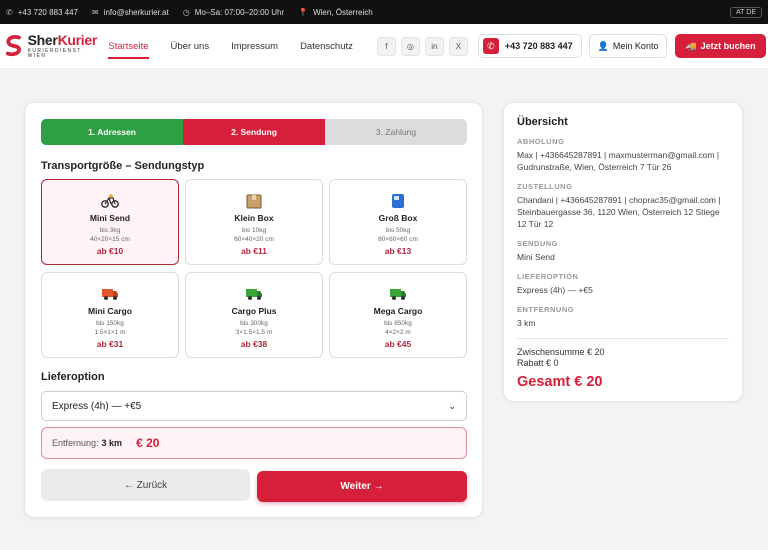 The image size is (768, 550). Describe the element at coordinates (254, 230) in the screenshot. I see `tile-weight: bis 10kg` at that location.